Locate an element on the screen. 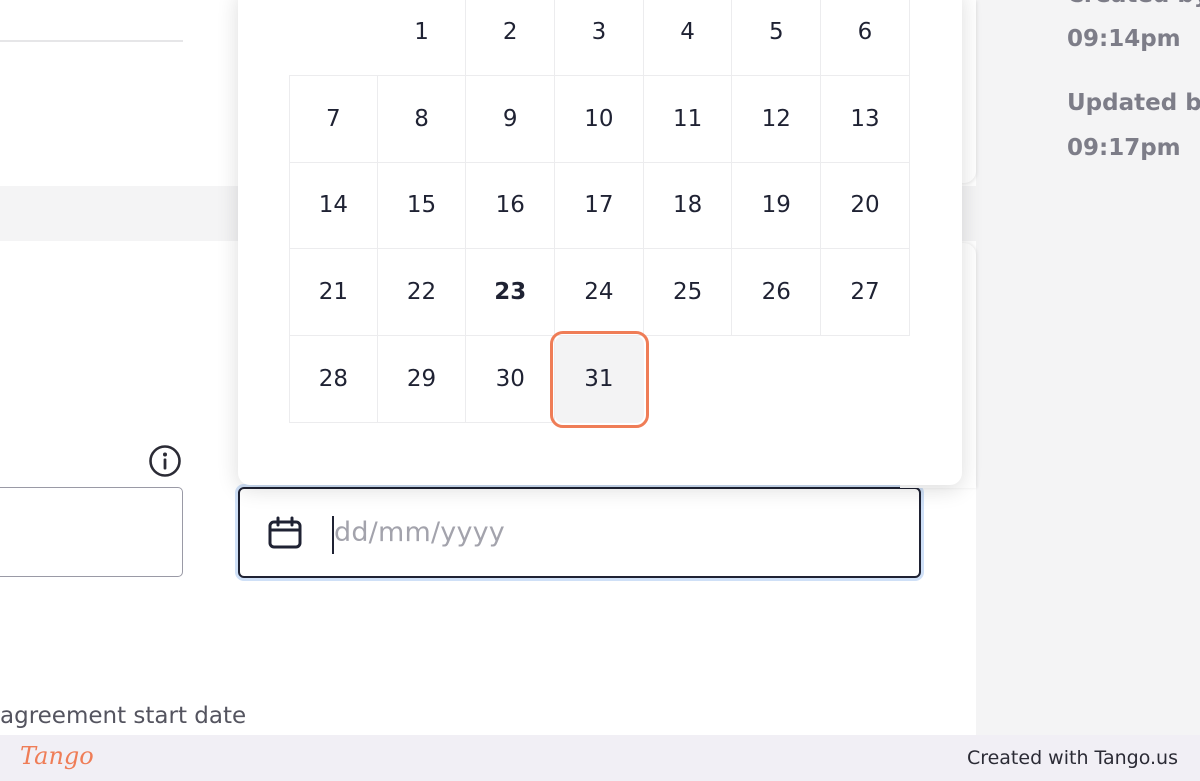 This screenshot has height=781, width=1200. calendar-day-21: 21 is located at coordinates (333, 293).